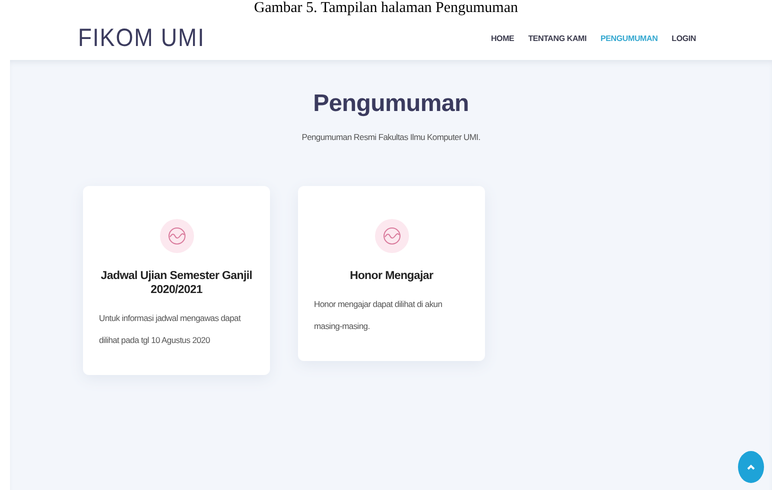  I want to click on site-logo: FIKOM UMI, so click(141, 38).